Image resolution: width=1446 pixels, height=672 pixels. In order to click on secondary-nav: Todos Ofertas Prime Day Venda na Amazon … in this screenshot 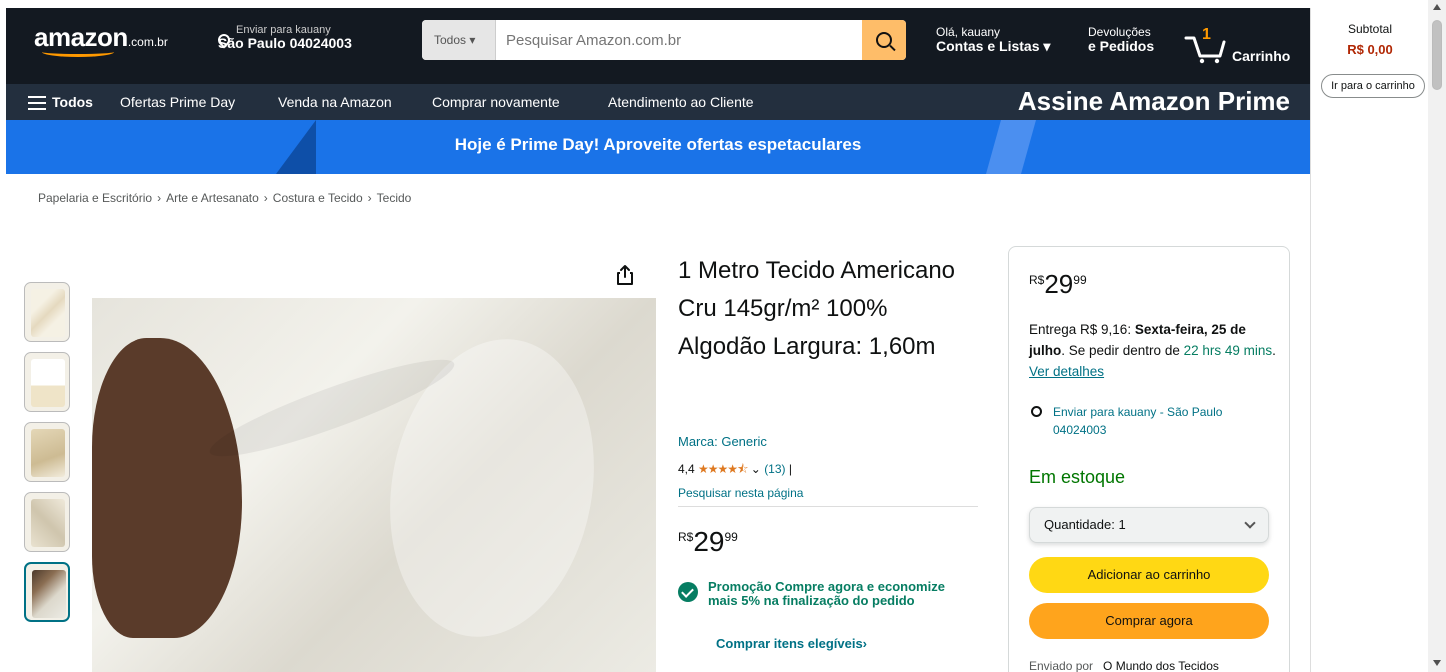, I will do `click(658, 102)`.